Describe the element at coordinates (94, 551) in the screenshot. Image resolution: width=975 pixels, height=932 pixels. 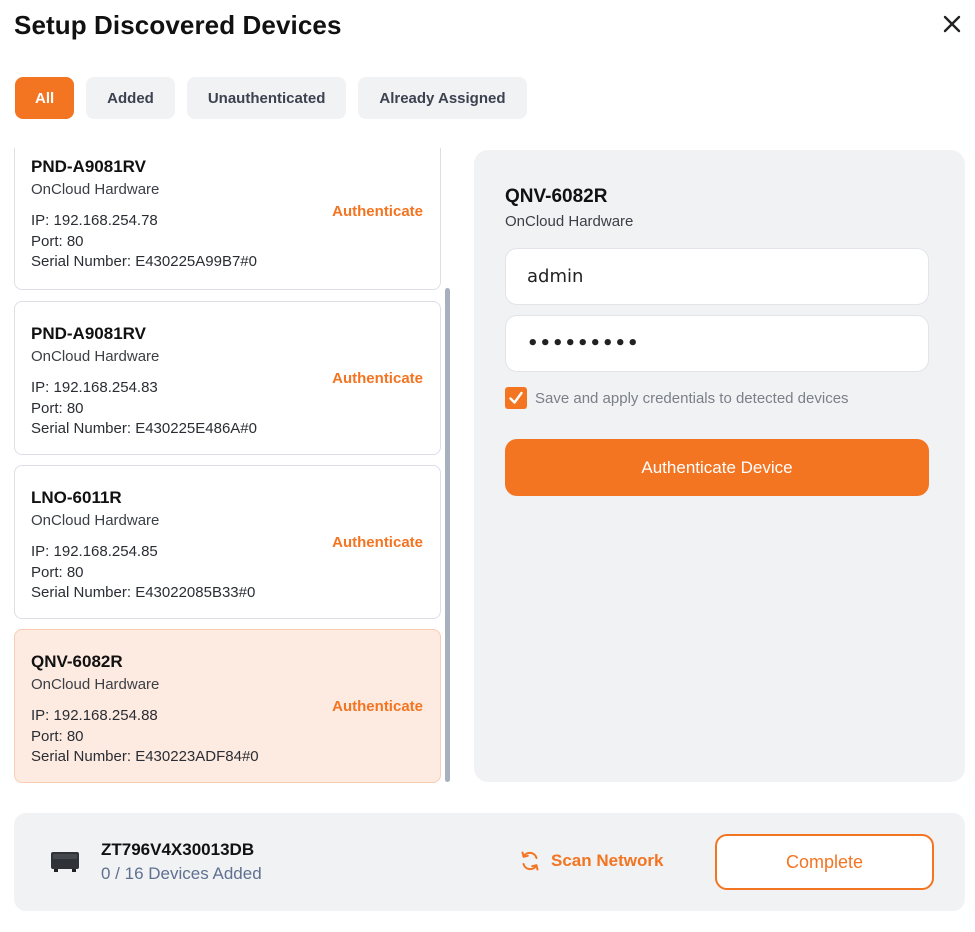
I see `device-ip: IP: 192.168.254.85` at that location.